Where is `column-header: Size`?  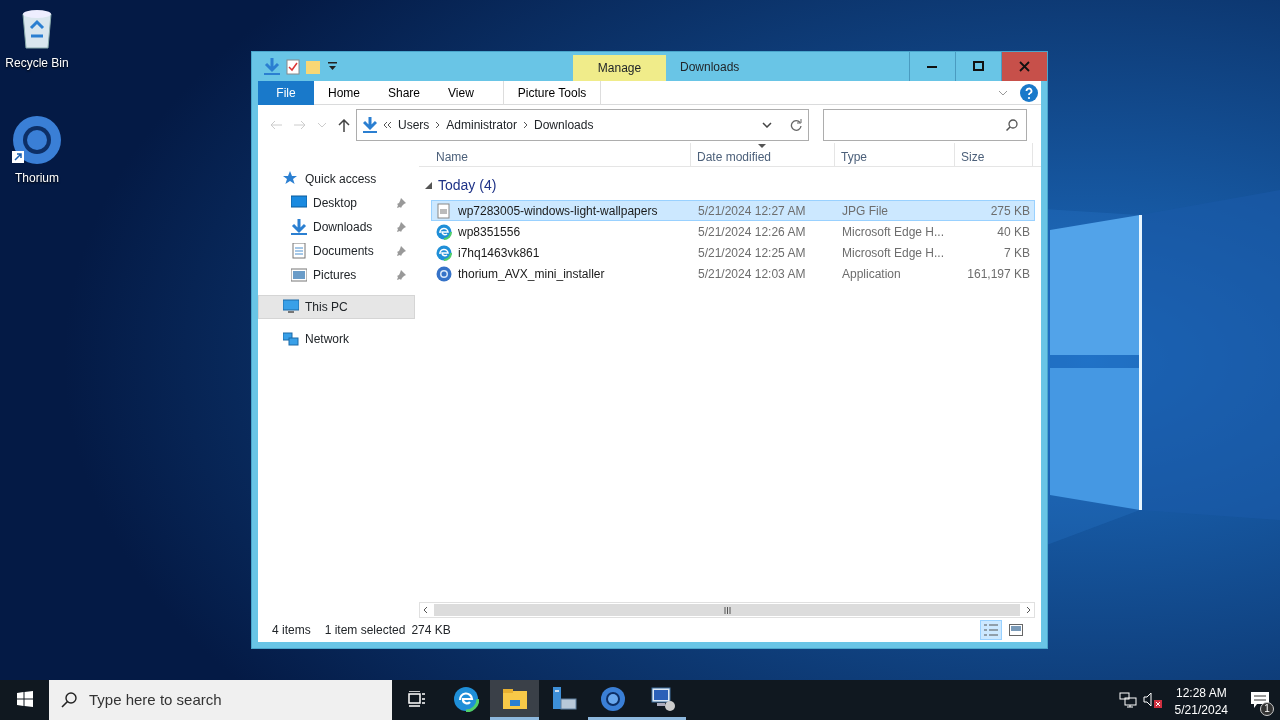 column-header: Size is located at coordinates (994, 154).